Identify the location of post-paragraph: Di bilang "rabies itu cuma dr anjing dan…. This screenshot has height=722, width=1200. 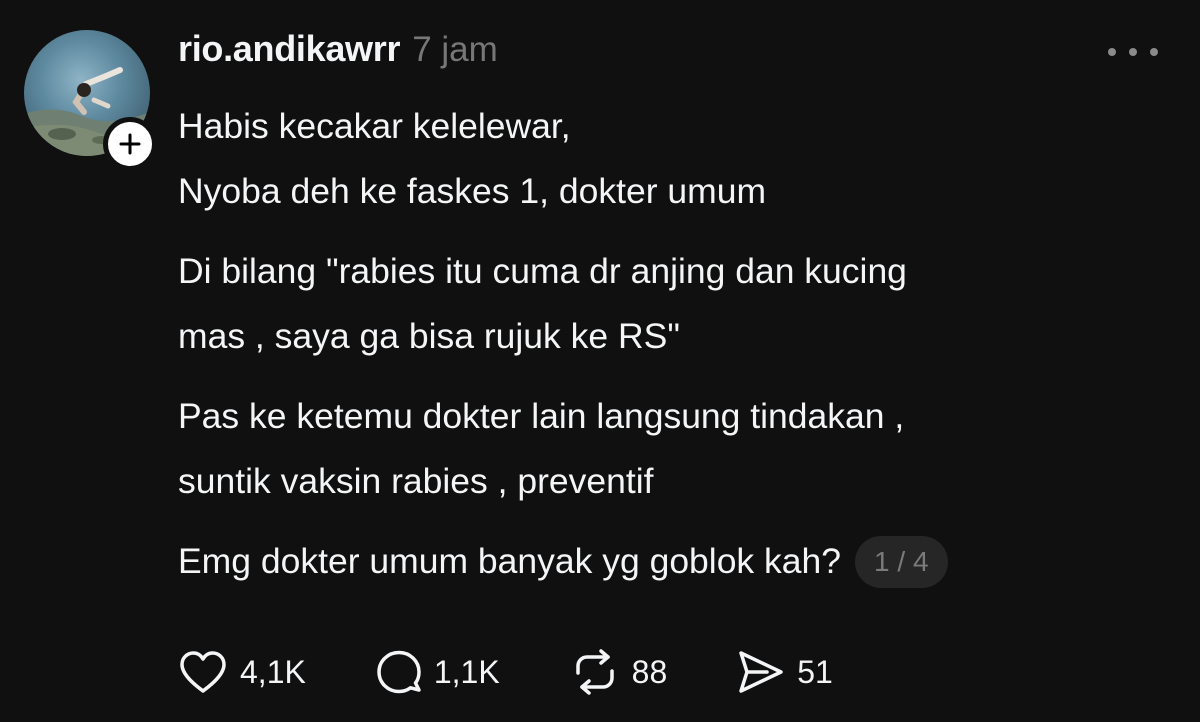
(668, 304).